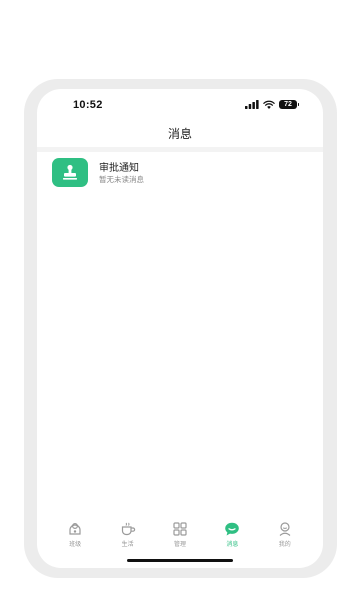  Describe the element at coordinates (289, 104) in the screenshot. I see `battery-icon: 72` at that location.